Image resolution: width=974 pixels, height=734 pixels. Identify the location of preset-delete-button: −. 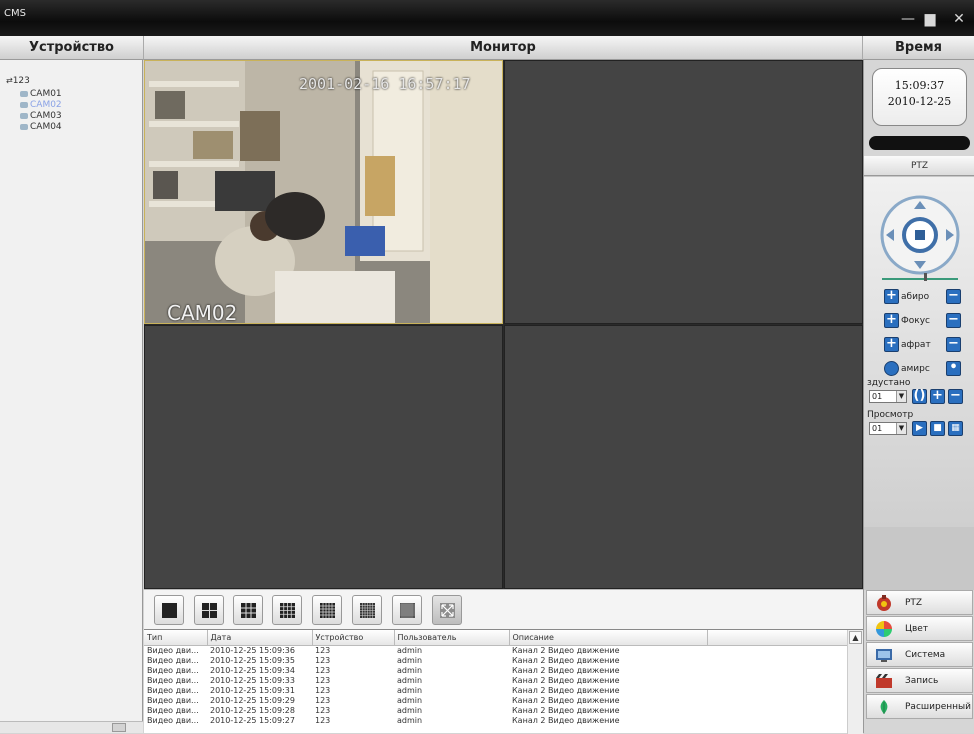
(955, 396).